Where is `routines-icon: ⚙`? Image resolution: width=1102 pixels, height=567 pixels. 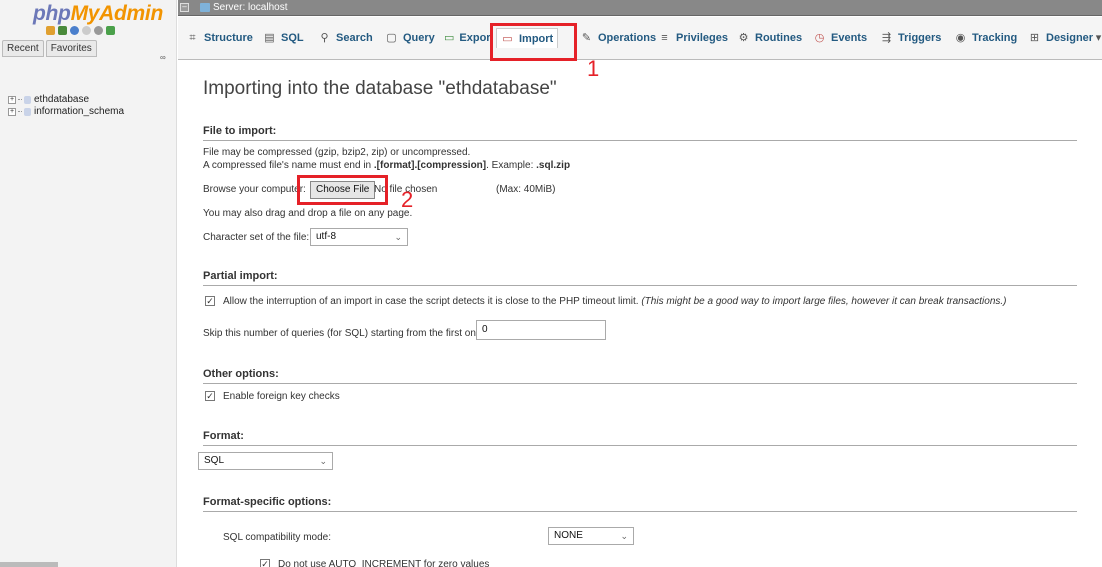
routines-icon: ⚙ is located at coordinates (743, 38).